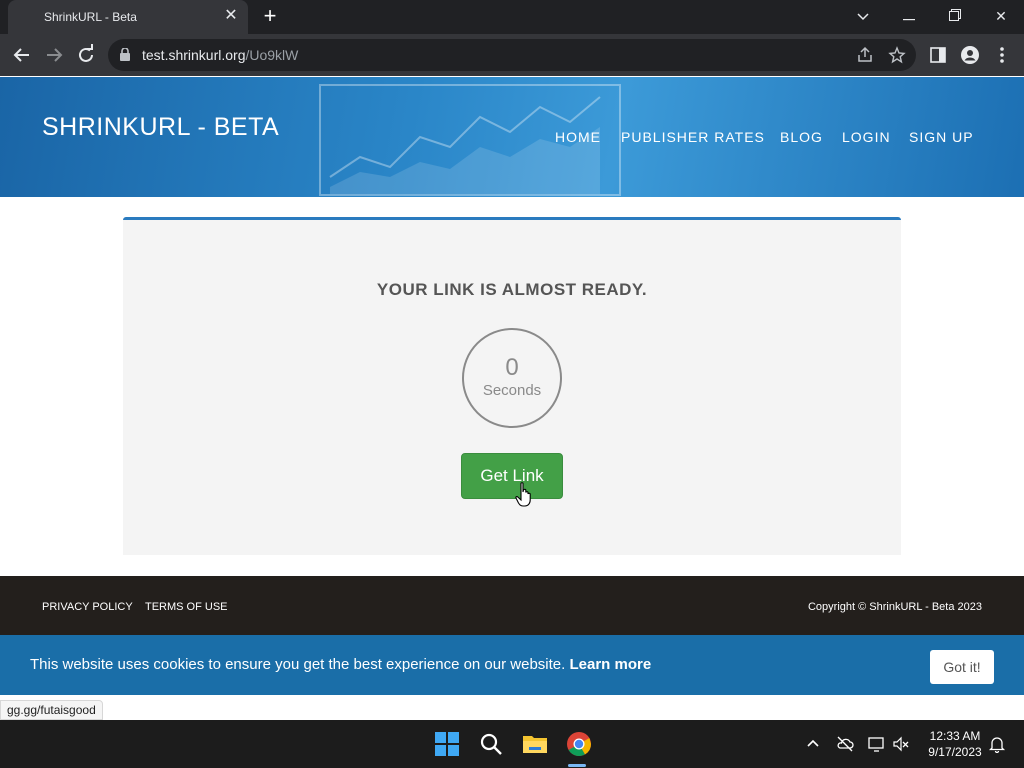 The height and width of the screenshot is (768, 1024). I want to click on bookmark-star-icon, so click(897, 55).